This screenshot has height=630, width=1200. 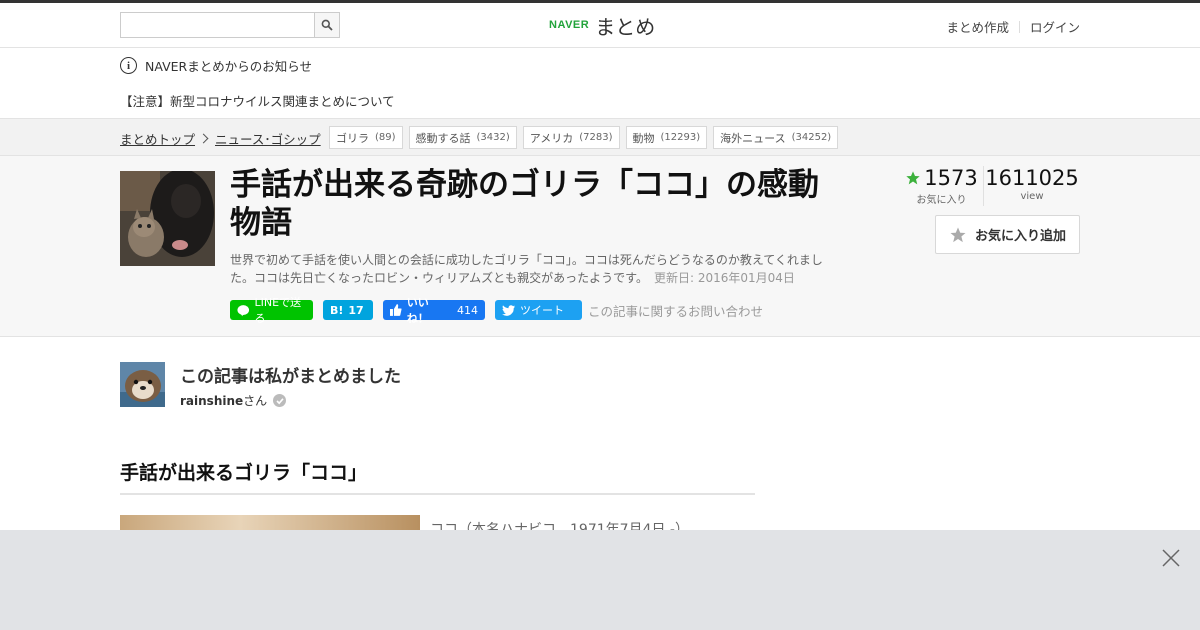 I want to click on tag-count: (12293), so click(x=680, y=137).